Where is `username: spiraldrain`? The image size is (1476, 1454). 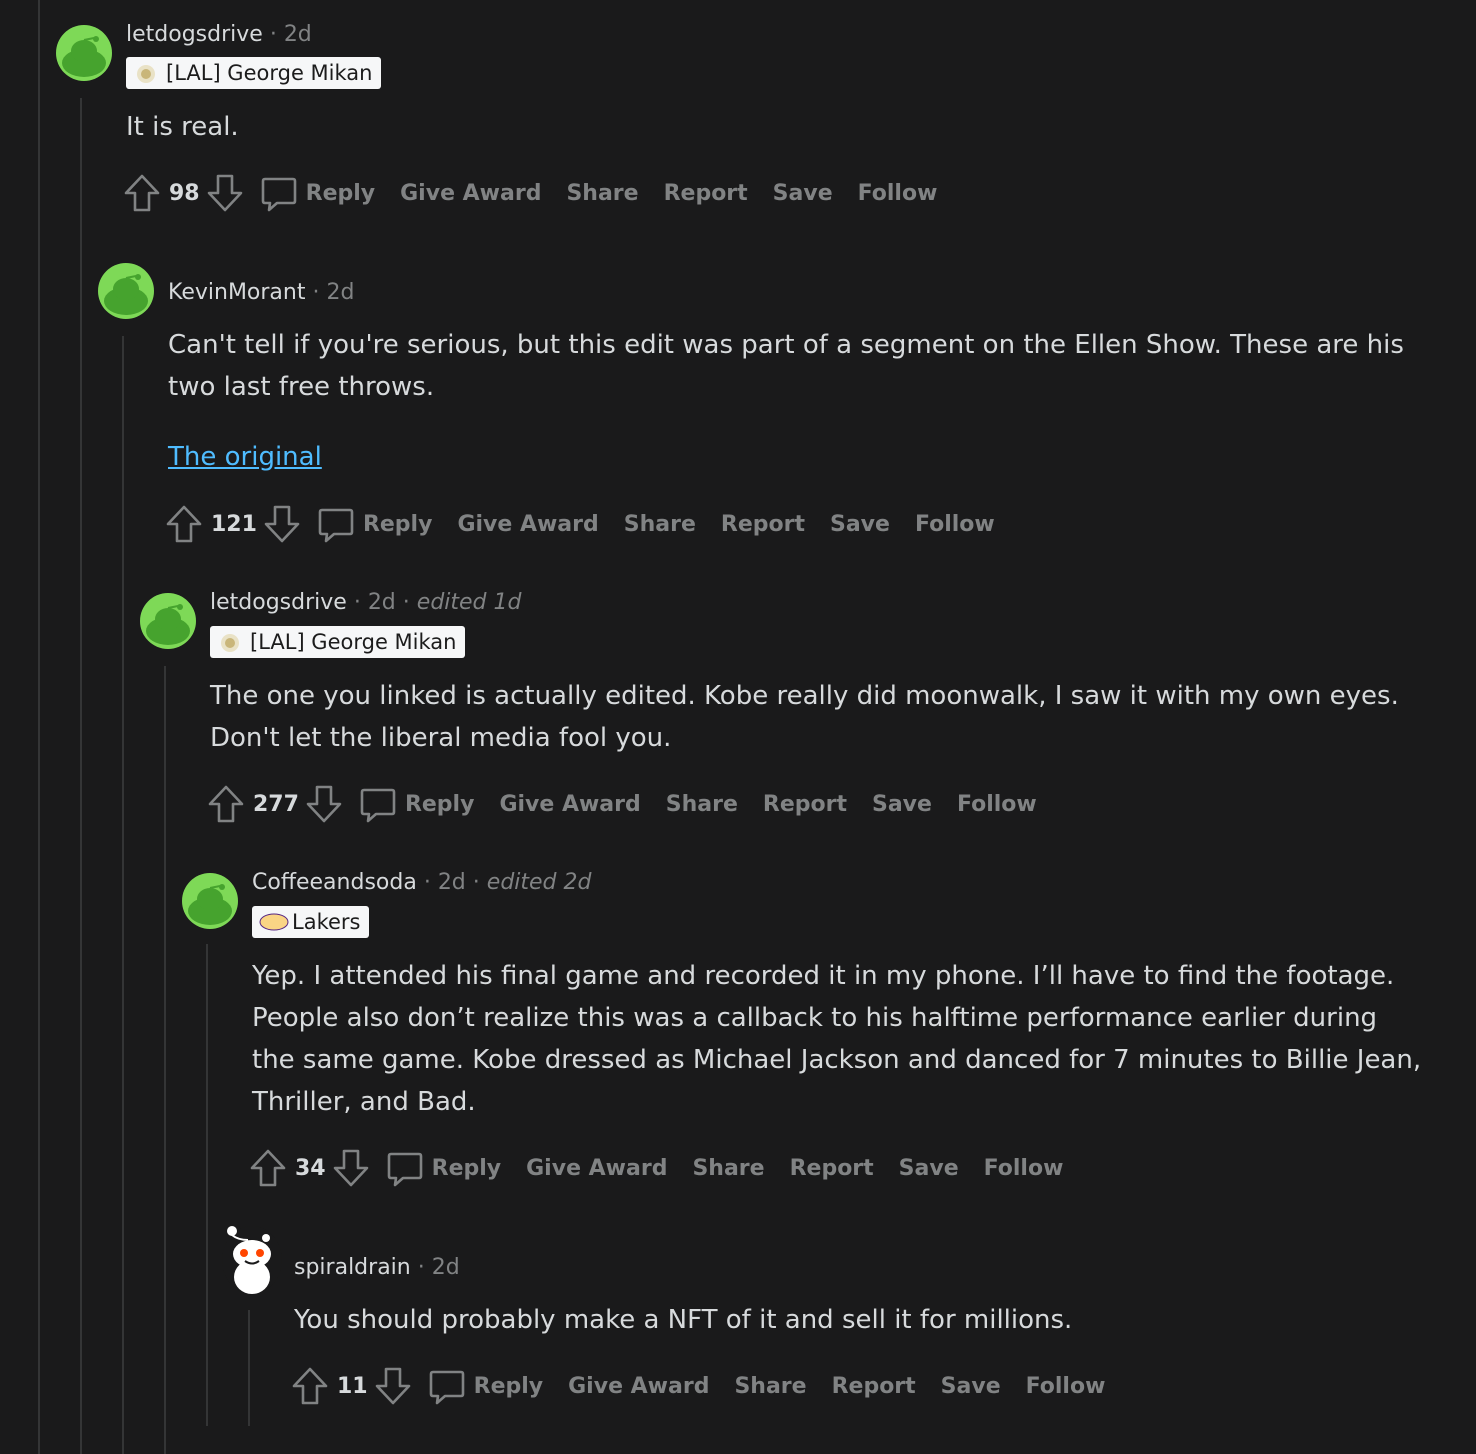 username: spiraldrain is located at coordinates (352, 1267).